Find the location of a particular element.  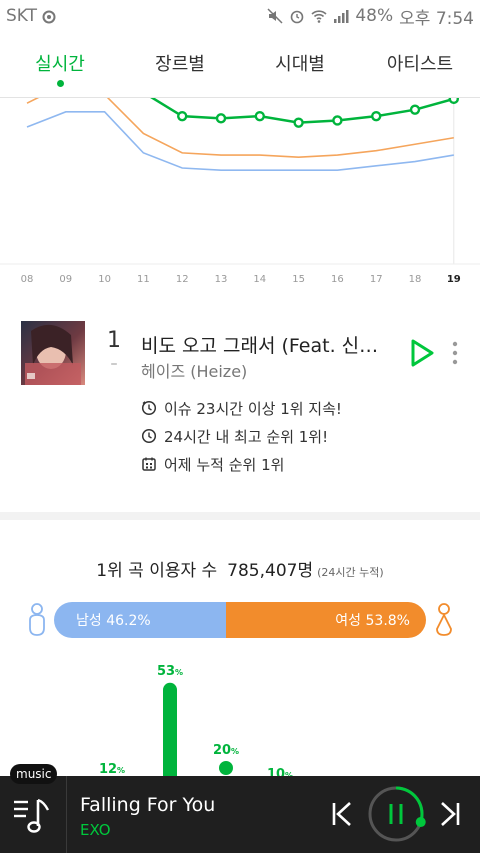

sync-icon is located at coordinates (49, 17).